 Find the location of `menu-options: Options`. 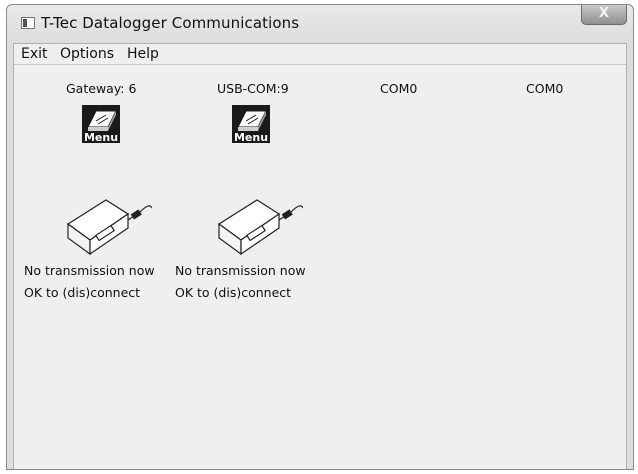

menu-options: Options is located at coordinates (87, 54).